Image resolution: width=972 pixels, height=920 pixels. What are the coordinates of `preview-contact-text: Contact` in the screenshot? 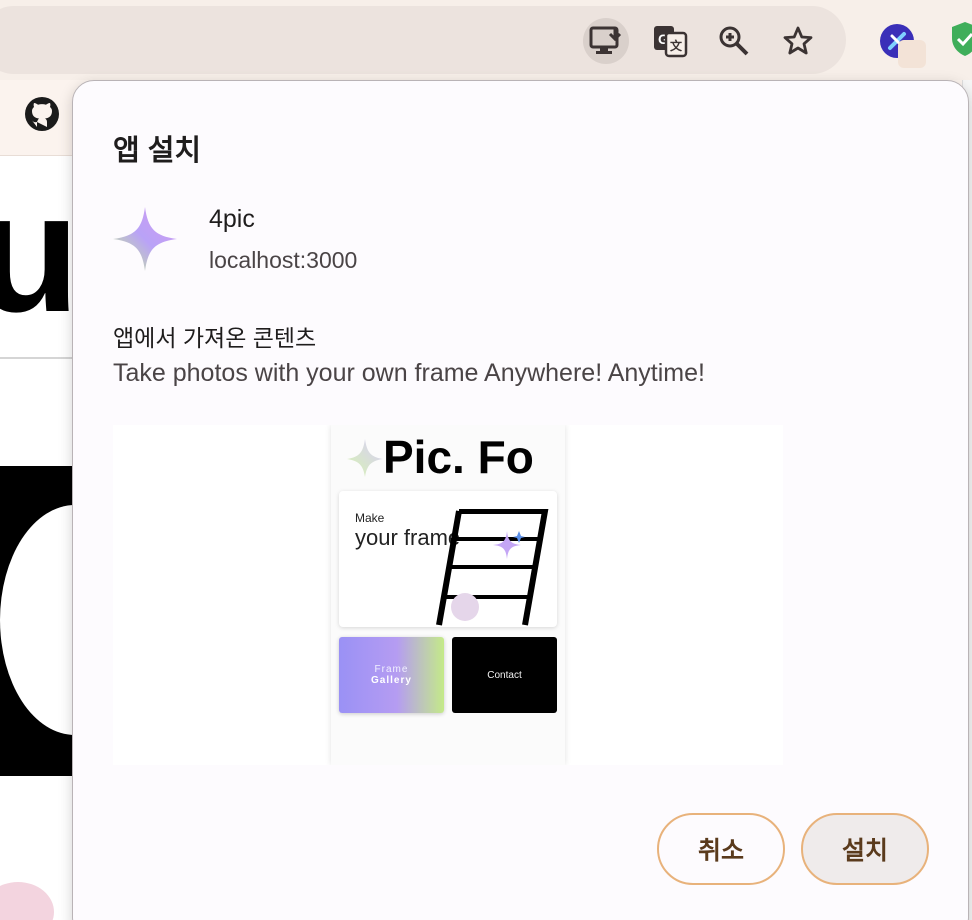 It's located at (504, 675).